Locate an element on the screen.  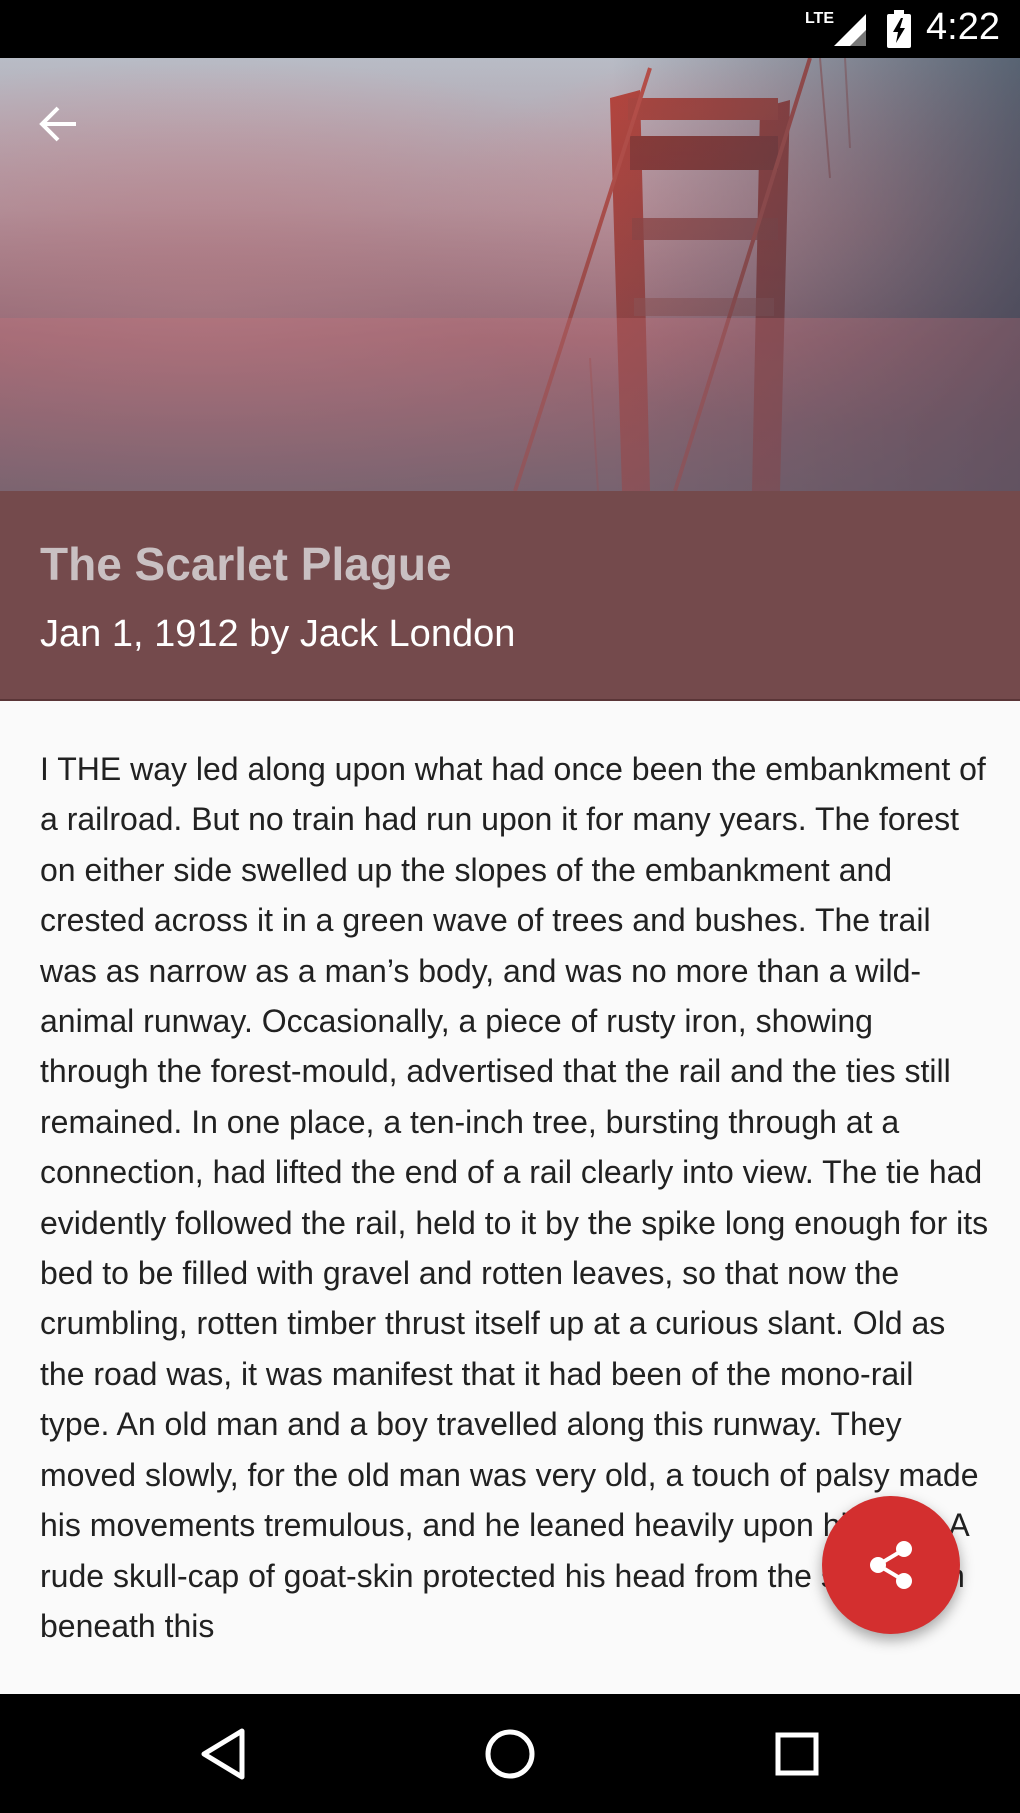
nav-home-button is located at coordinates (510, 1754).